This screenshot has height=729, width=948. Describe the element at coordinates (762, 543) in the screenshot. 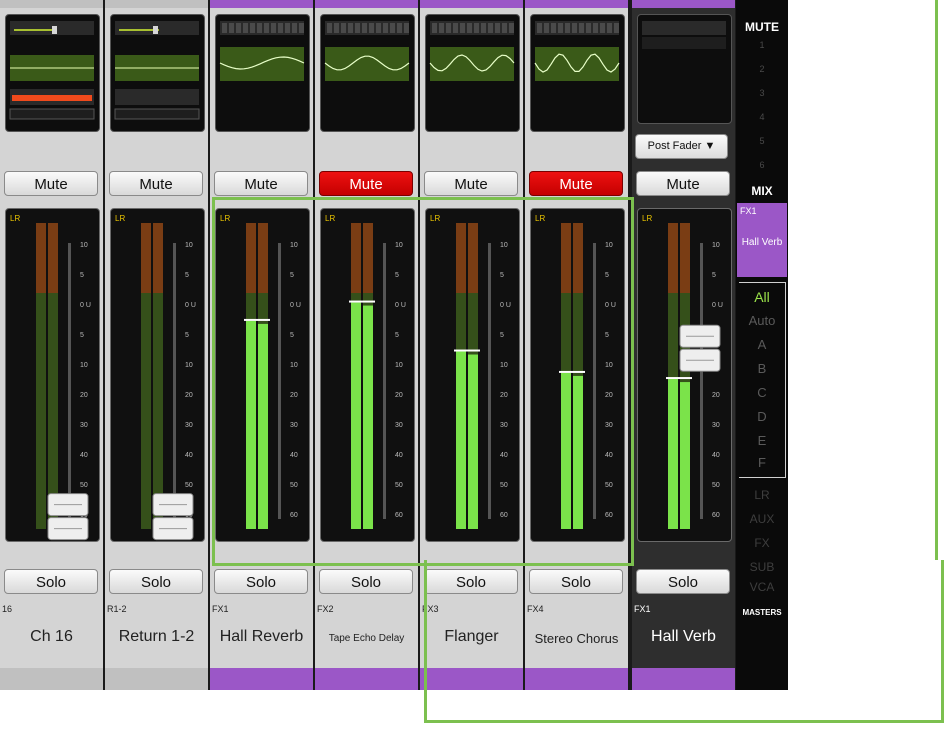

I see `masters-fx: FX` at that location.